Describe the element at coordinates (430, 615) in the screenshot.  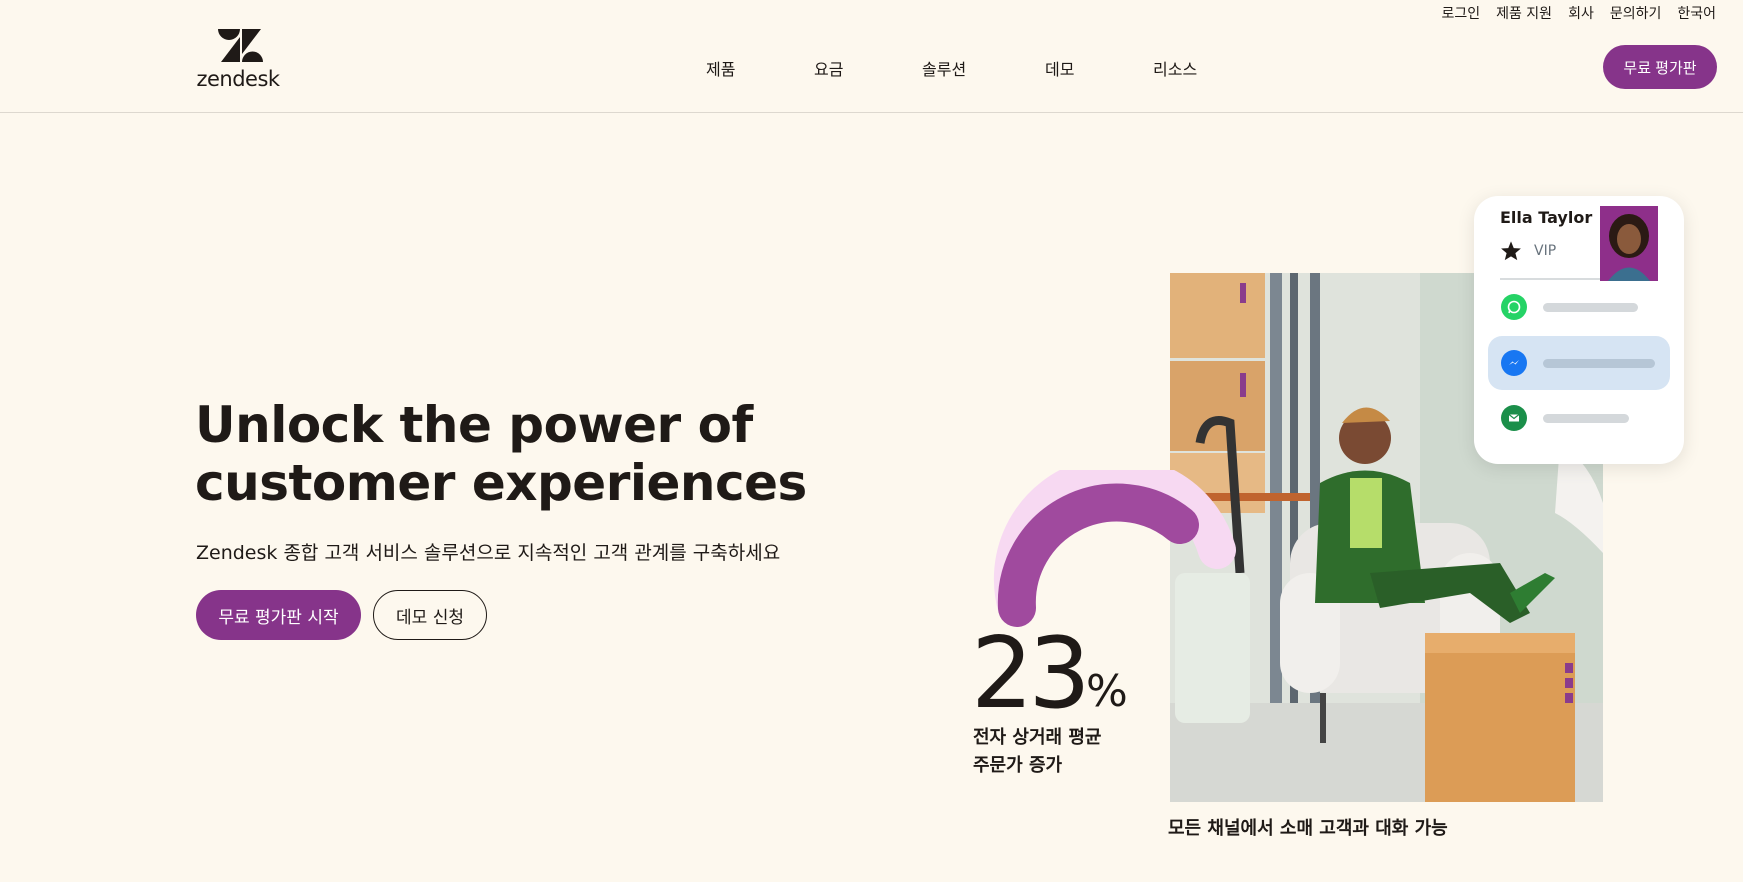
I see `request-demo-button: 데모 신청` at that location.